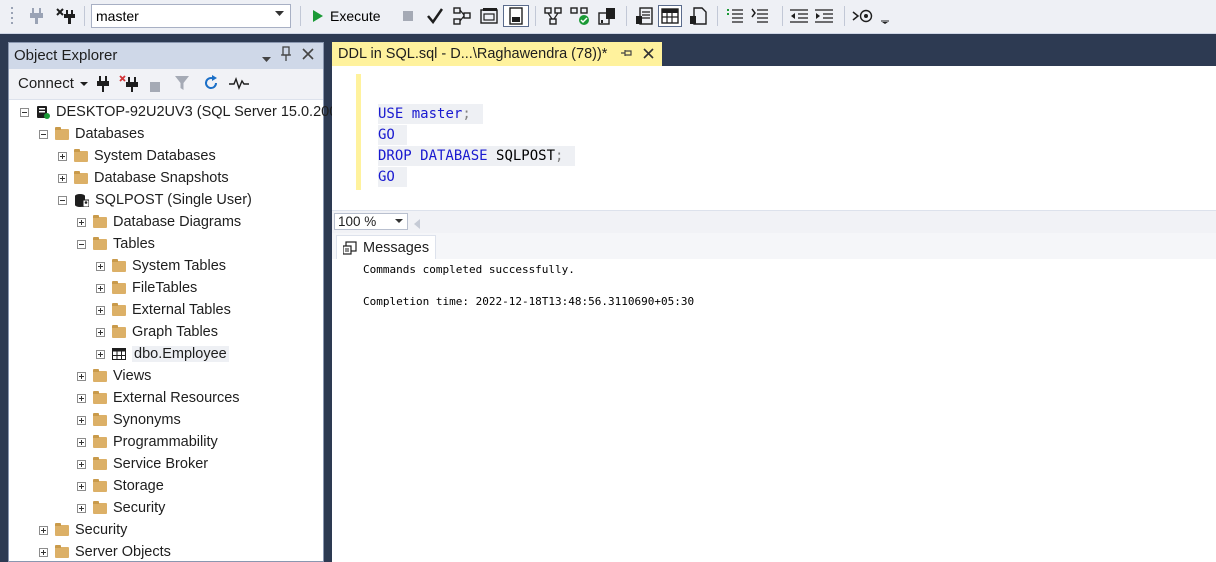 Image resolution: width=1216 pixels, height=562 pixels. What do you see at coordinates (137, 156) in the screenshot?
I see `tree-node: System Databases` at bounding box center [137, 156].